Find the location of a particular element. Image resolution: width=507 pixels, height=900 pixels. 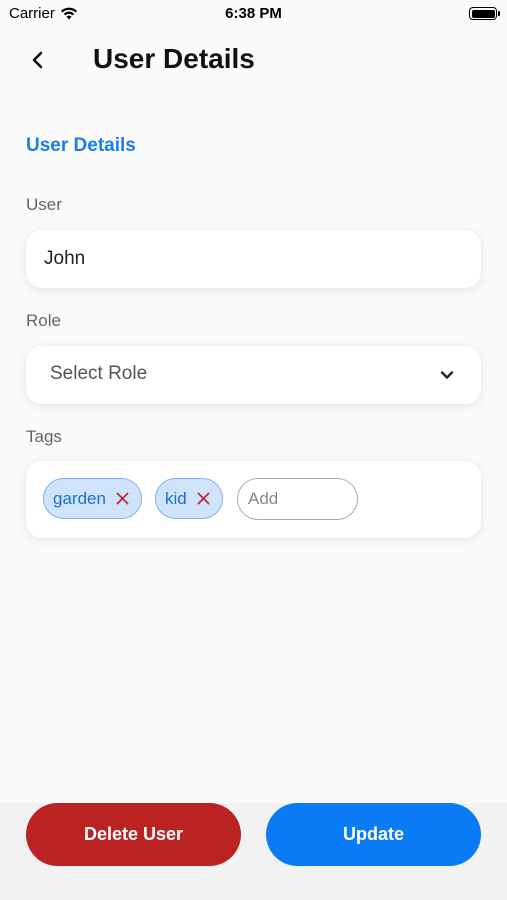

back-button is located at coordinates (38, 60).